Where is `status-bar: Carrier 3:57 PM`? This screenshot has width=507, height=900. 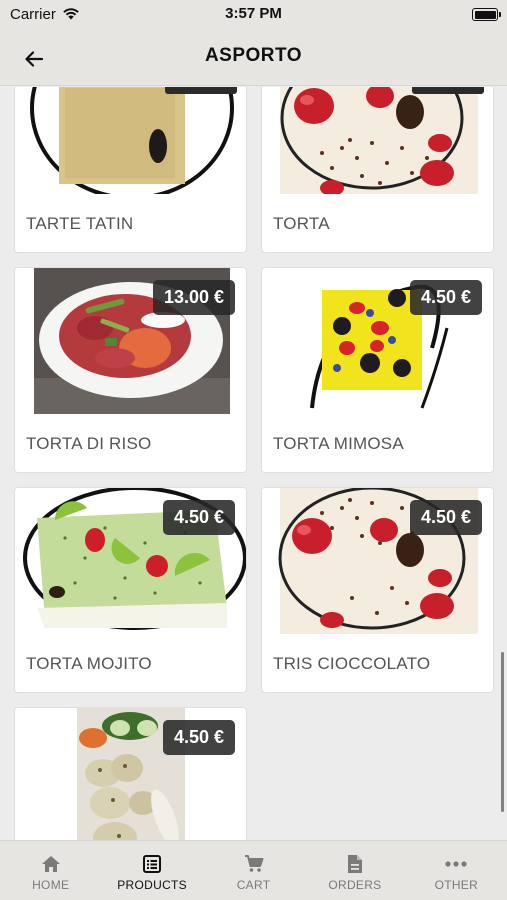 status-bar: Carrier 3:57 PM is located at coordinates (253, 16).